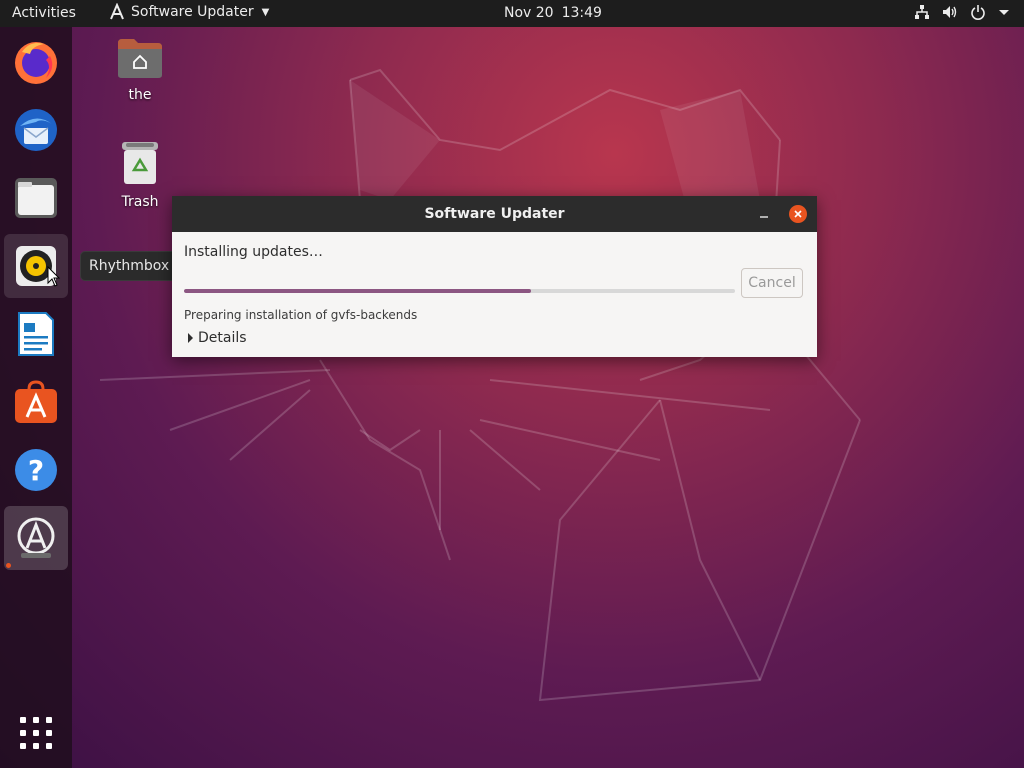  I want to click on close-button, so click(798, 214).